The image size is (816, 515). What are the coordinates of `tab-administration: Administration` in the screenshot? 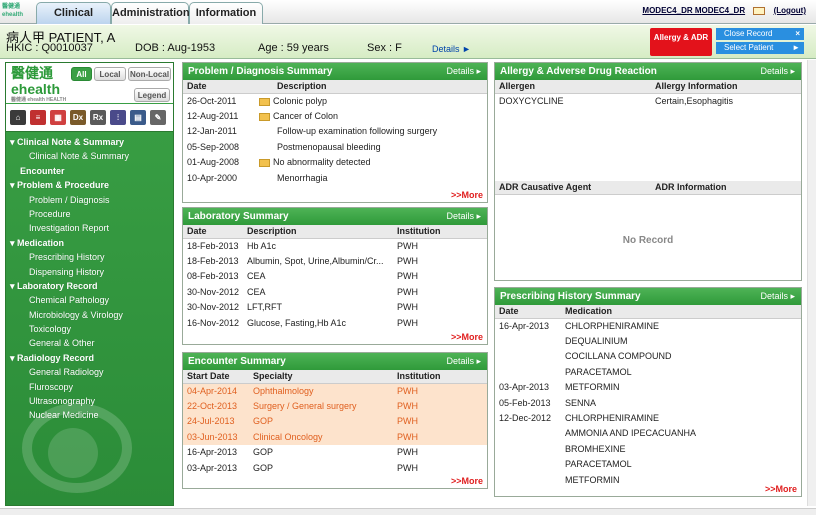 It's located at (150, 13).